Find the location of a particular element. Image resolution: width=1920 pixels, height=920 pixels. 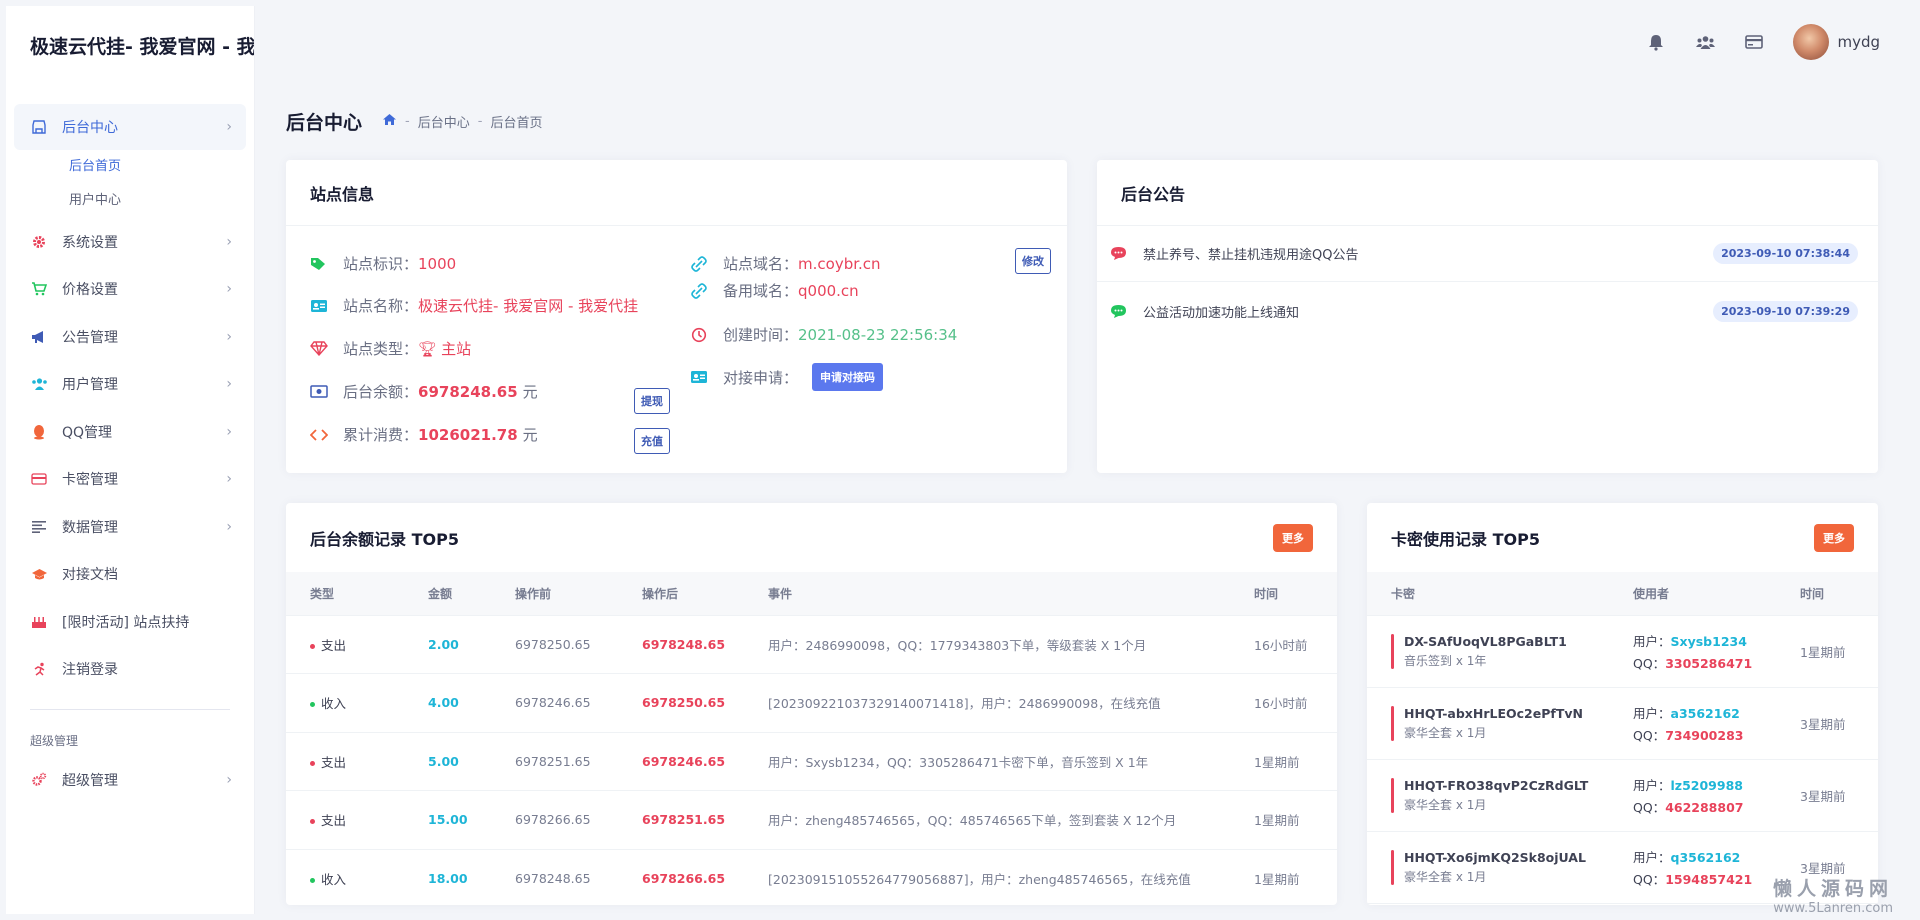

amount-cell: 18.00 is located at coordinates (447, 877).